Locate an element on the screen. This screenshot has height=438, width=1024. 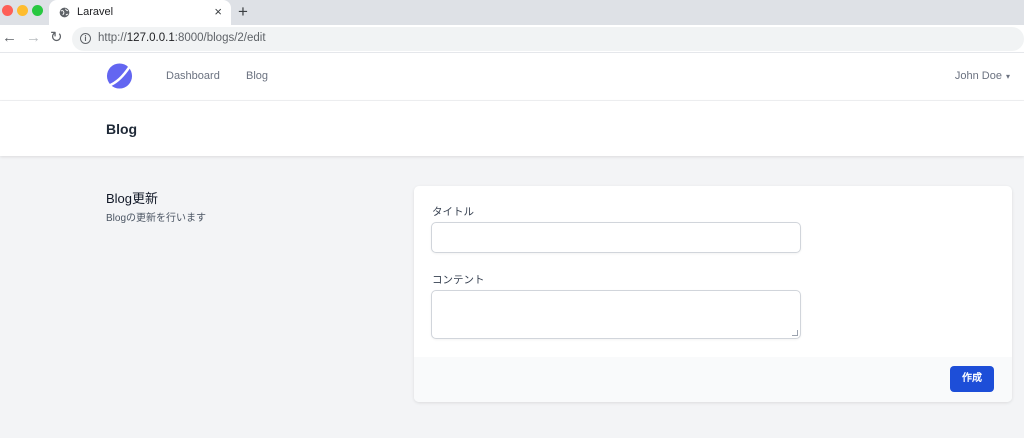
info-icon: i is located at coordinates (85, 38).